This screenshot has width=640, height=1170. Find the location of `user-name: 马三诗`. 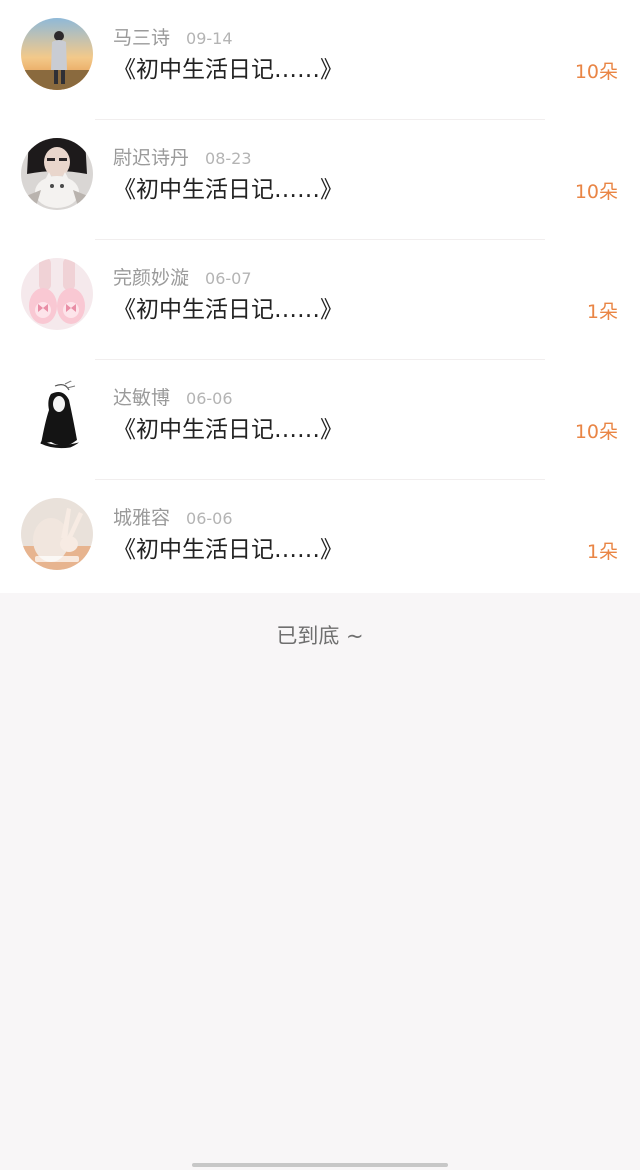

user-name: 马三诗 is located at coordinates (141, 38).